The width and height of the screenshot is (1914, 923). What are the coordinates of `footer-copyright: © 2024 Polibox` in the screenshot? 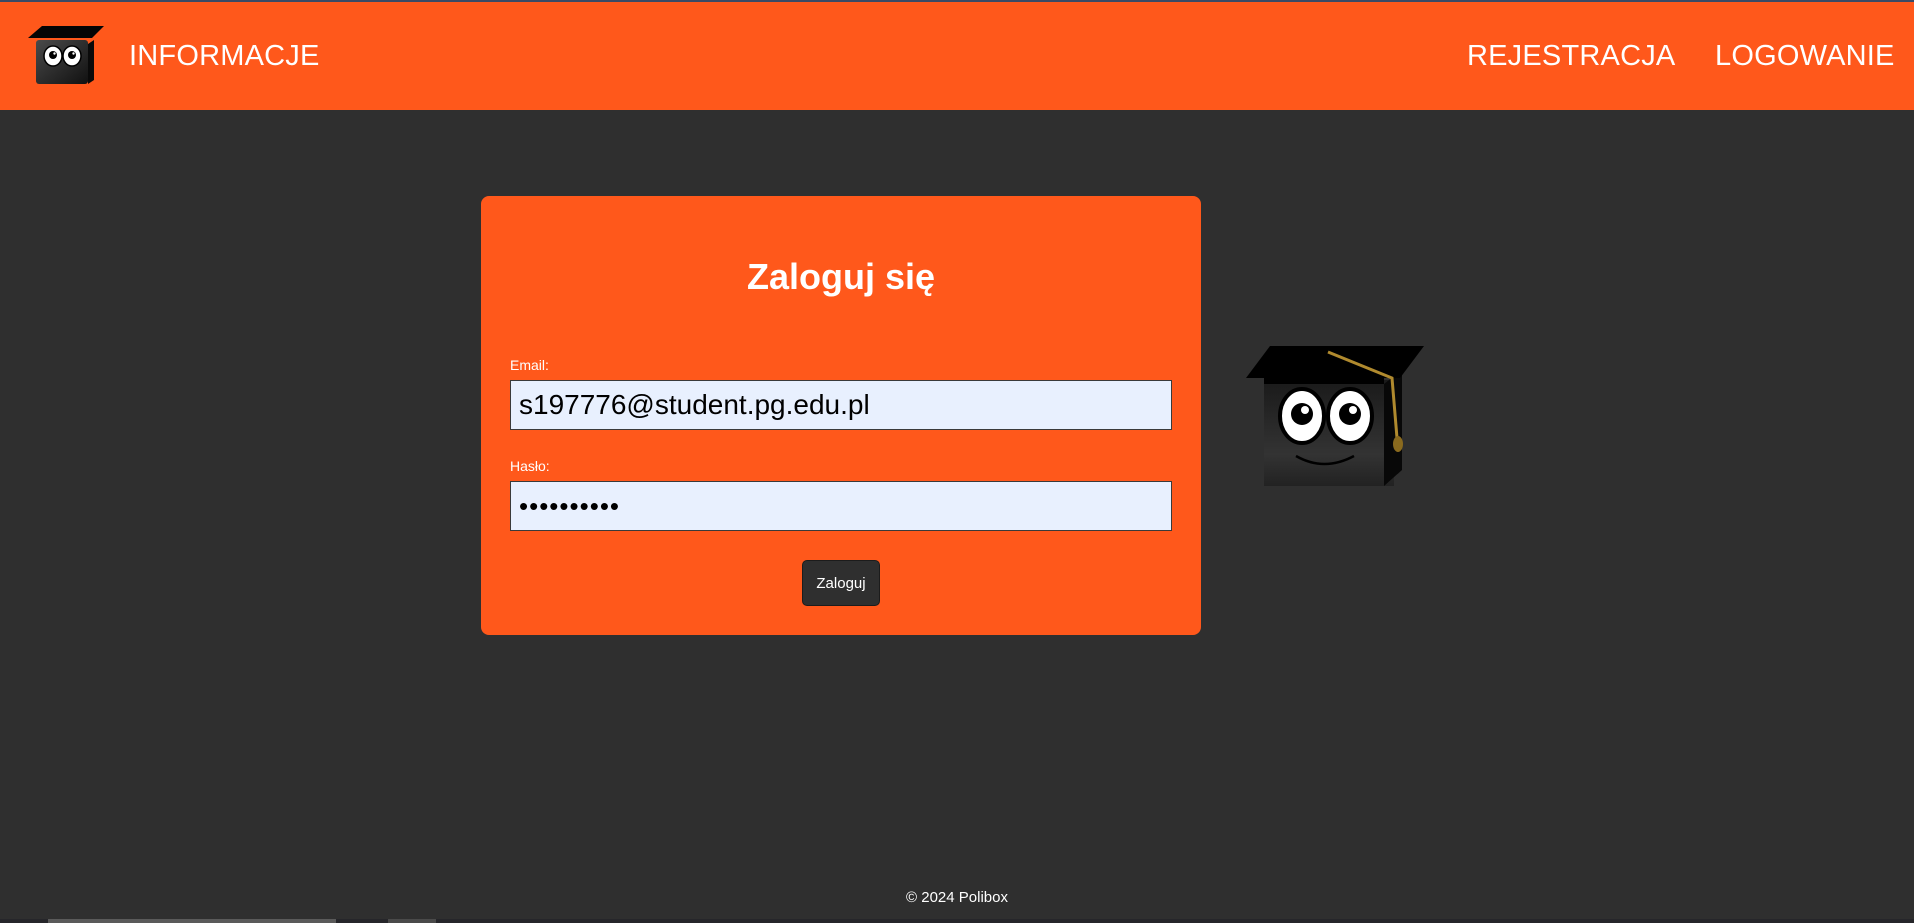 It's located at (957, 897).